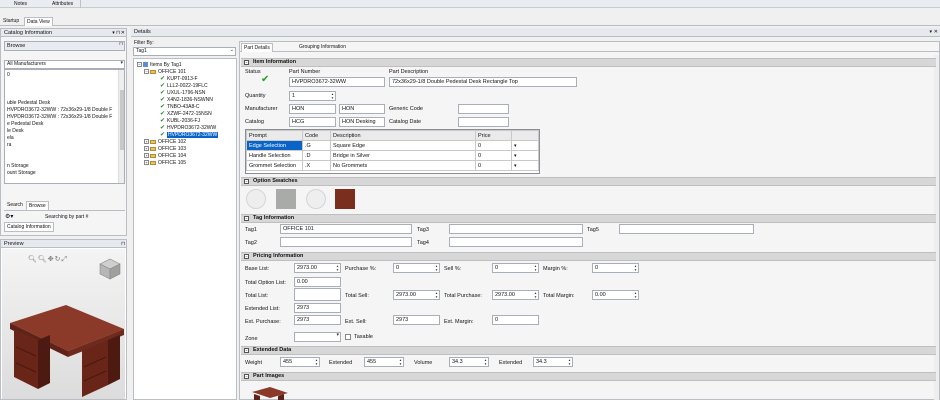  I want to click on table-row: Edge Selection .G Square Edge 0 ▾, so click(392, 145).